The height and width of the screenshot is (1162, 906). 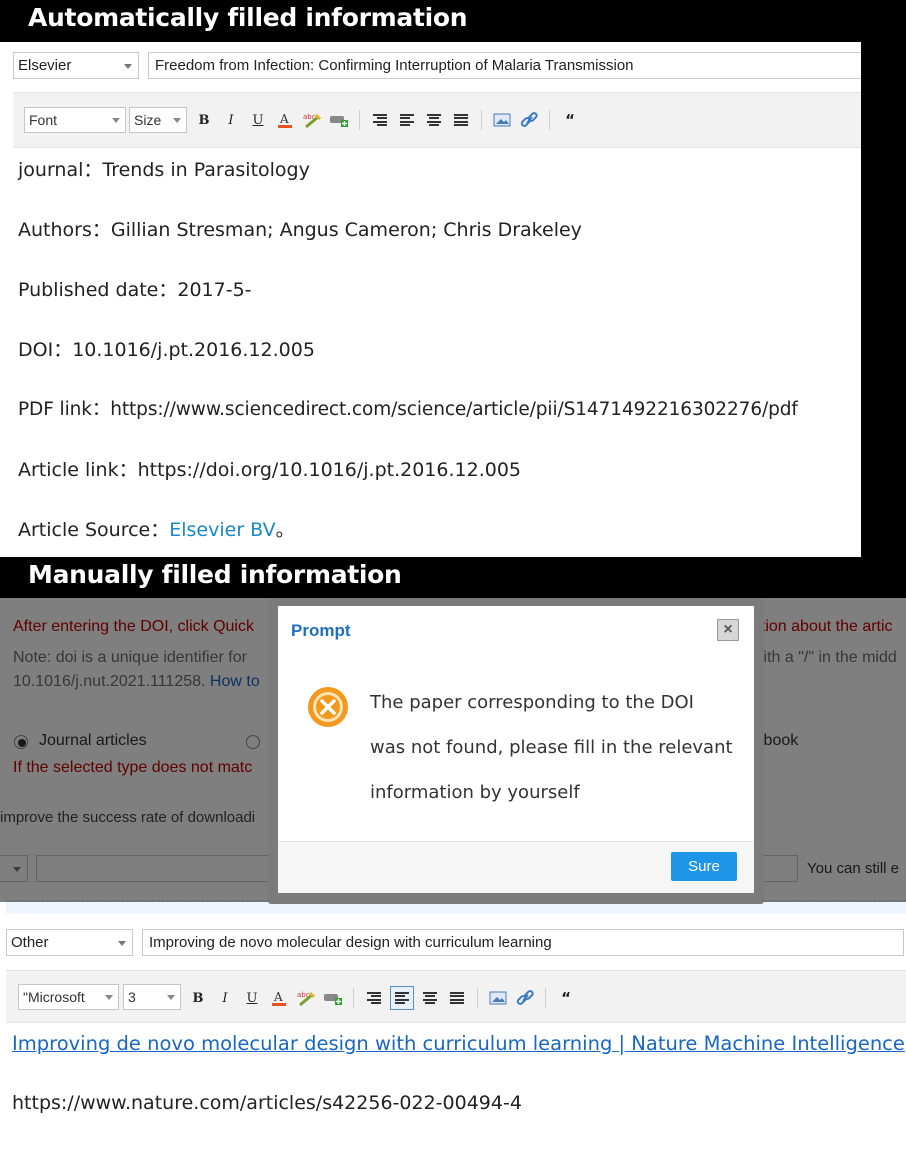 What do you see at coordinates (64, 230) in the screenshot?
I see `authors-label: Authors：` at bounding box center [64, 230].